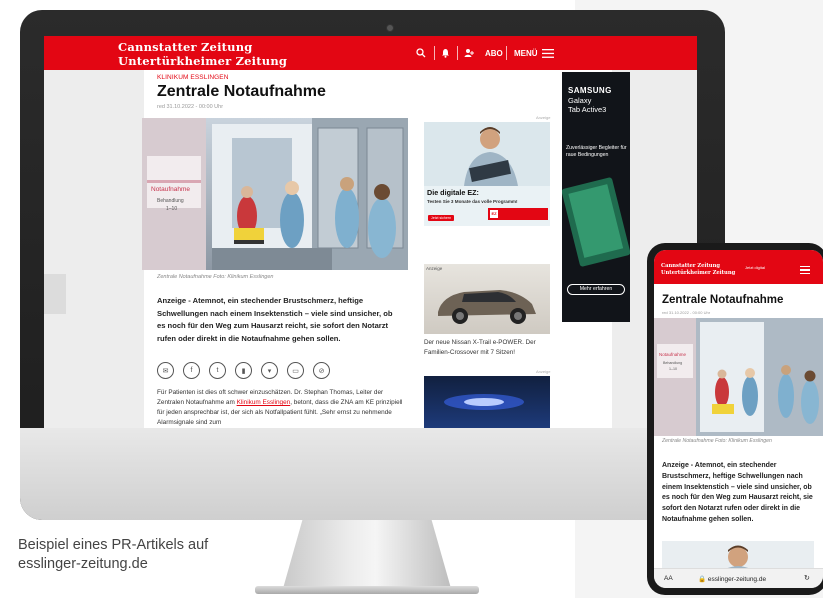 The width and height of the screenshot is (823, 598). Describe the element at coordinates (83, 564) in the screenshot. I see `caption-line-2: esslinger-zeitung.de` at that location.